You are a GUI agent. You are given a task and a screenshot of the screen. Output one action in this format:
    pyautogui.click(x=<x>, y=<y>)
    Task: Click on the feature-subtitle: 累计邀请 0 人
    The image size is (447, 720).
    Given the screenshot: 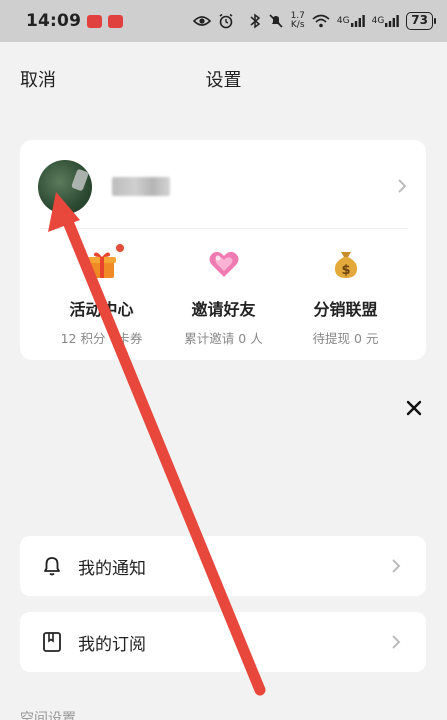 What is the action you would take?
    pyautogui.click(x=223, y=338)
    